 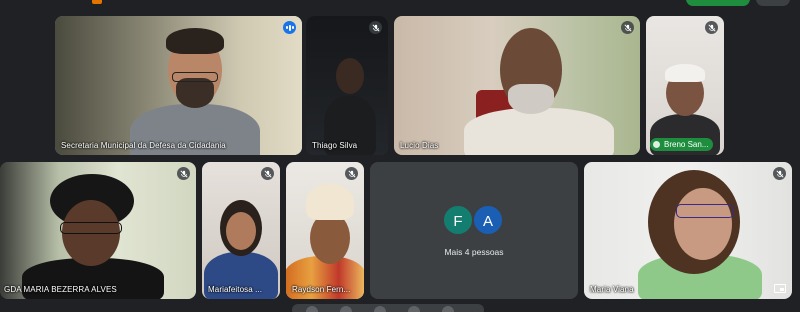 I want to click on participant-tile: Thiago Silva, so click(x=347, y=85).